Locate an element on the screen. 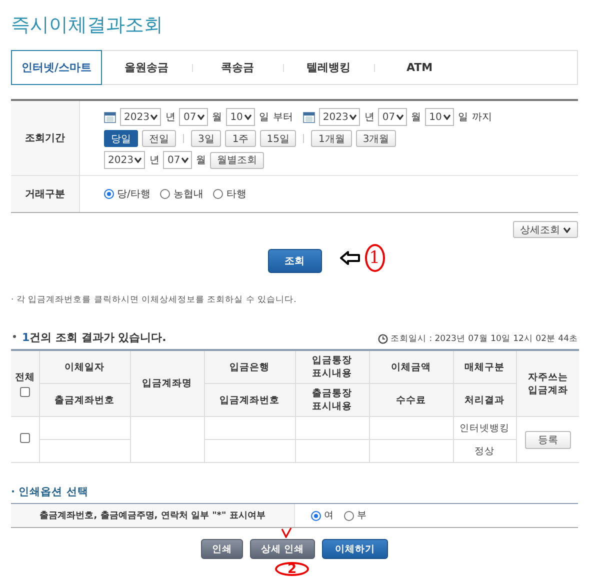 This screenshot has height=587, width=600. column-header: 전체 is located at coordinates (24, 377).